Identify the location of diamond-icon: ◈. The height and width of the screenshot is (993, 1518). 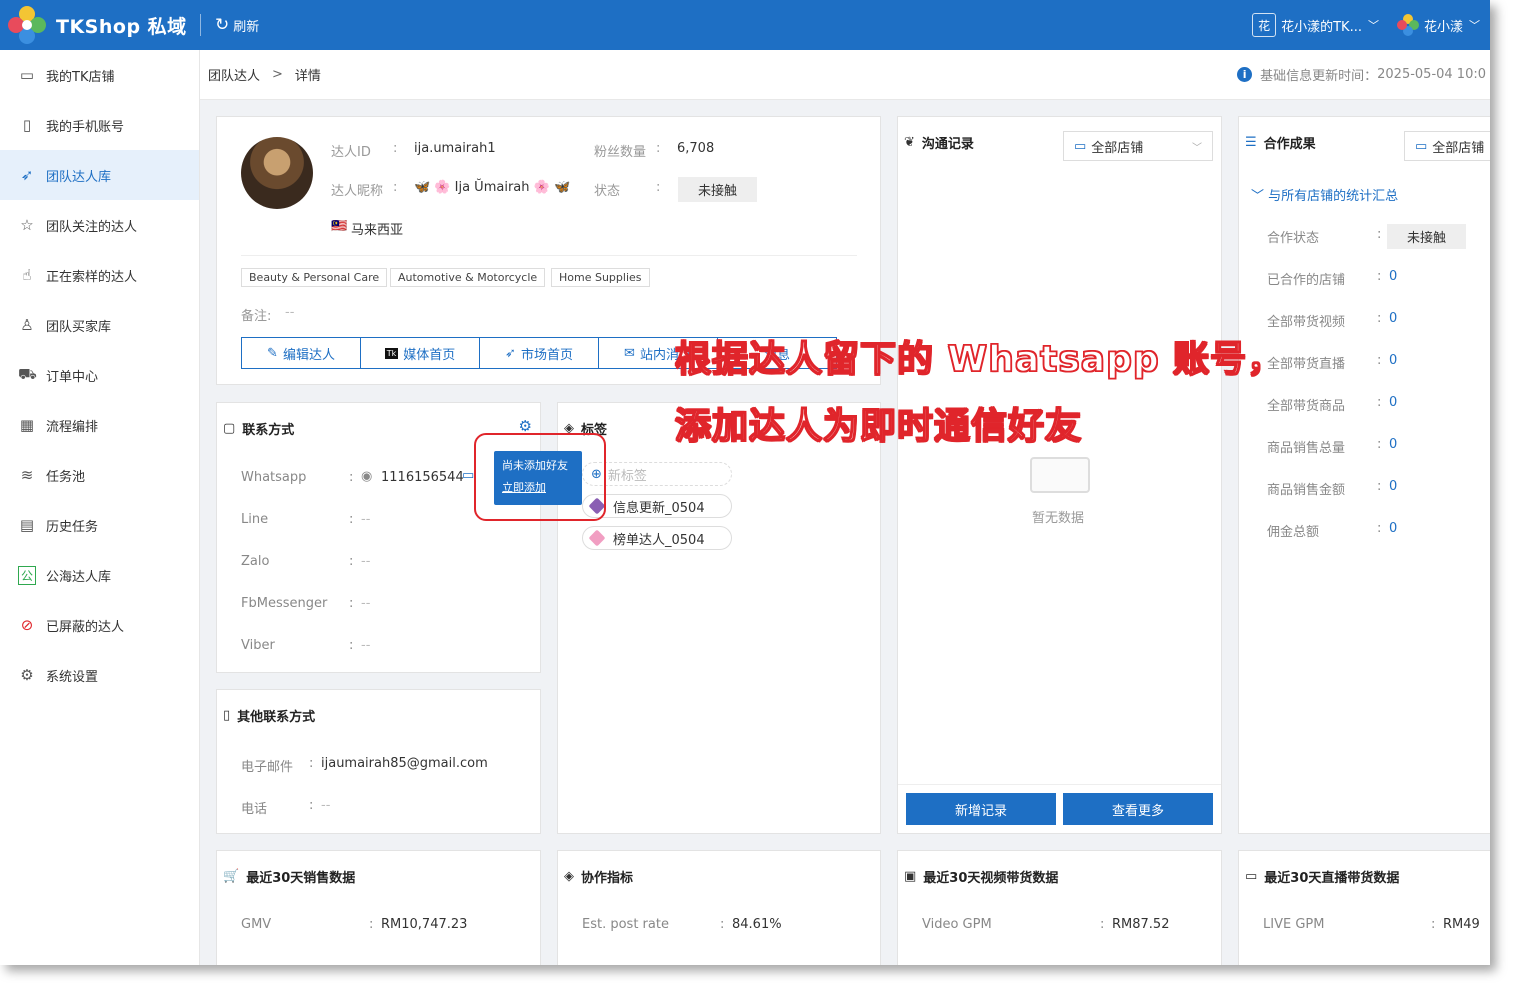
(569, 876).